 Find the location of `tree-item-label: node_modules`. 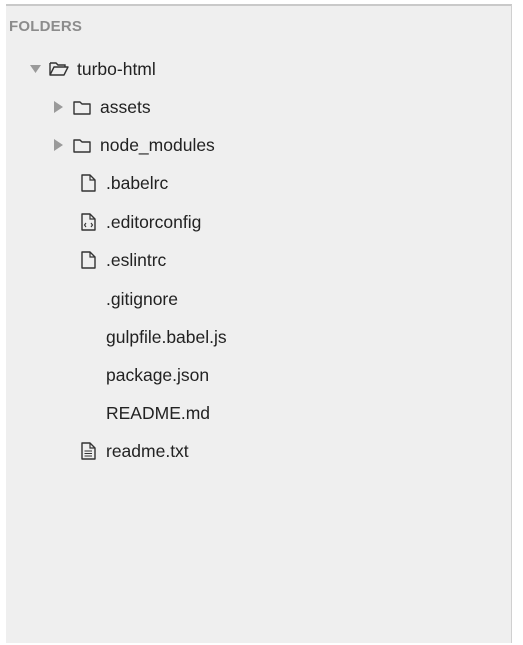

tree-item-label: node_modules is located at coordinates (157, 144).